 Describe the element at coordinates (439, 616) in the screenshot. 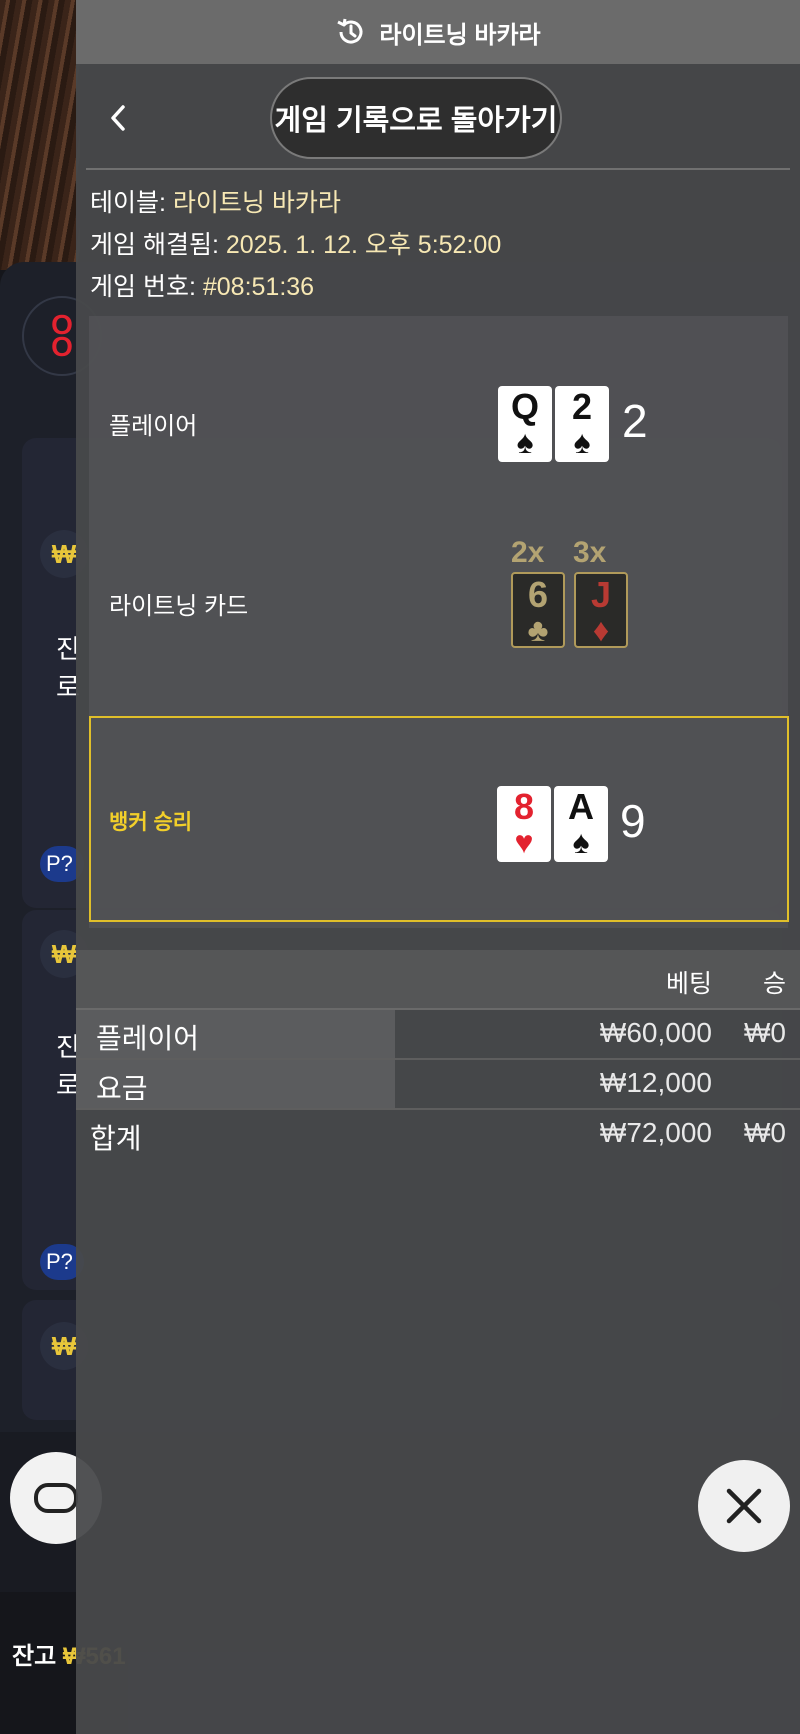

I see `lightning-cards-row: 라이트닝 카드 2x 3x 6 ♣ J ♦` at that location.